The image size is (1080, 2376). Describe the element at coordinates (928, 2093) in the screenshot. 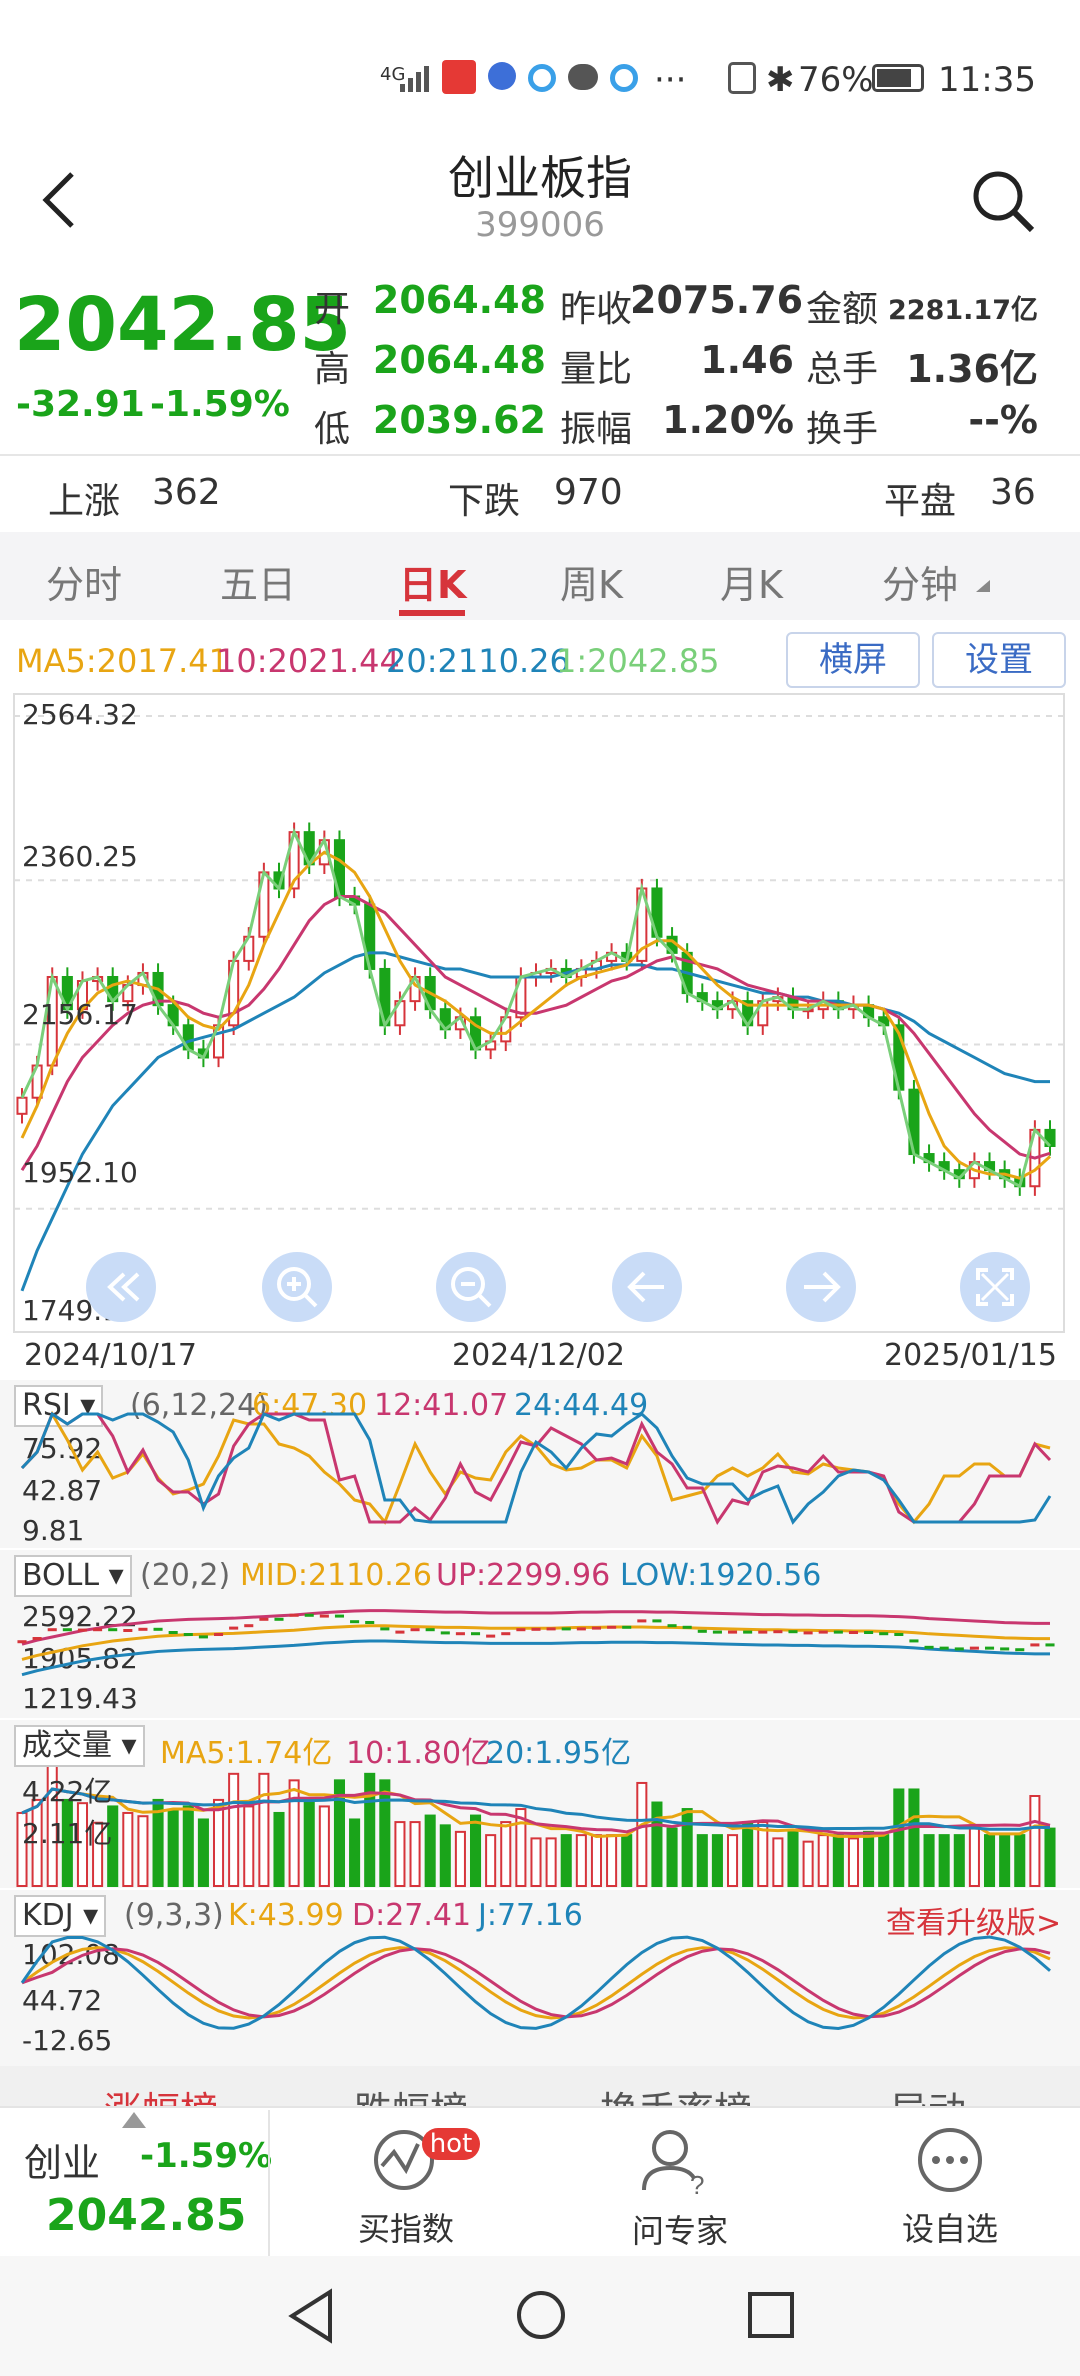

I see `rank-tab-movers: 异动` at that location.